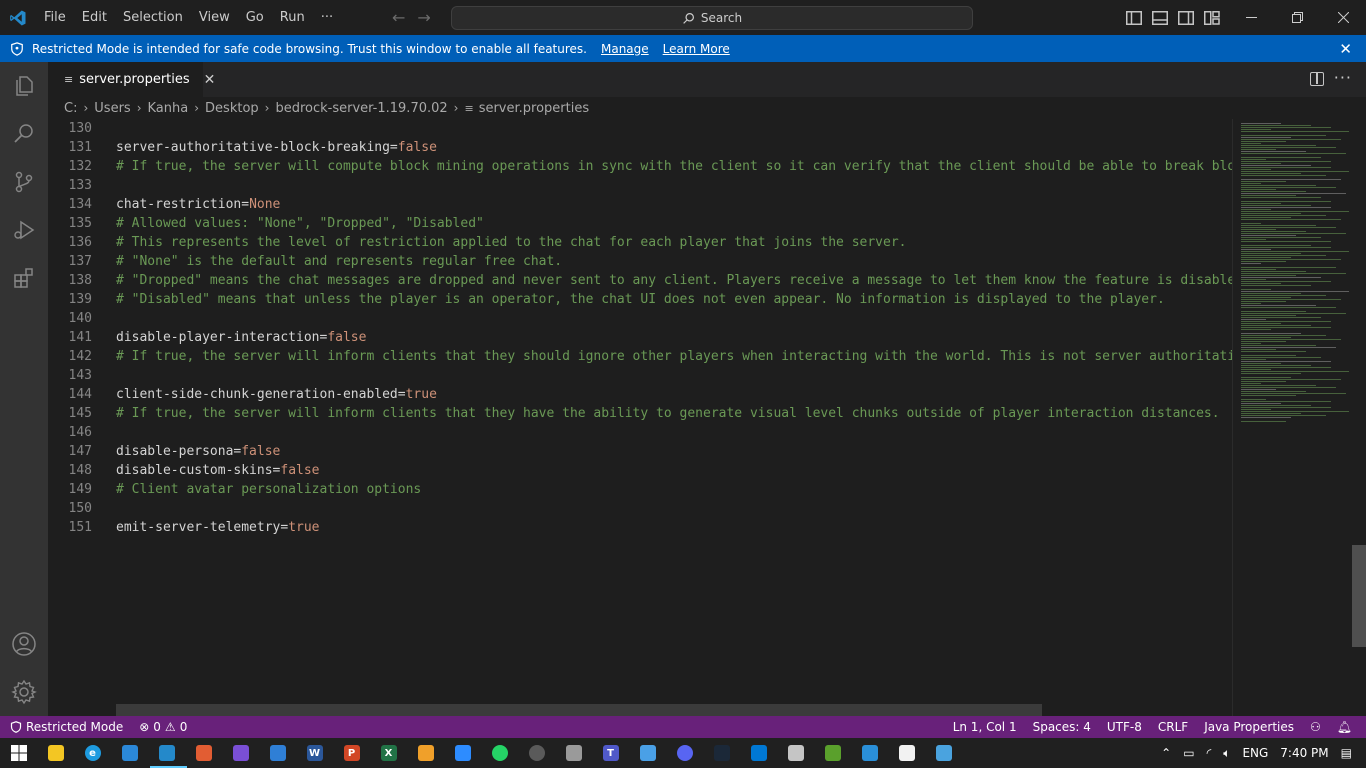  What do you see at coordinates (1251, 17) in the screenshot?
I see `minimize-button` at bounding box center [1251, 17].